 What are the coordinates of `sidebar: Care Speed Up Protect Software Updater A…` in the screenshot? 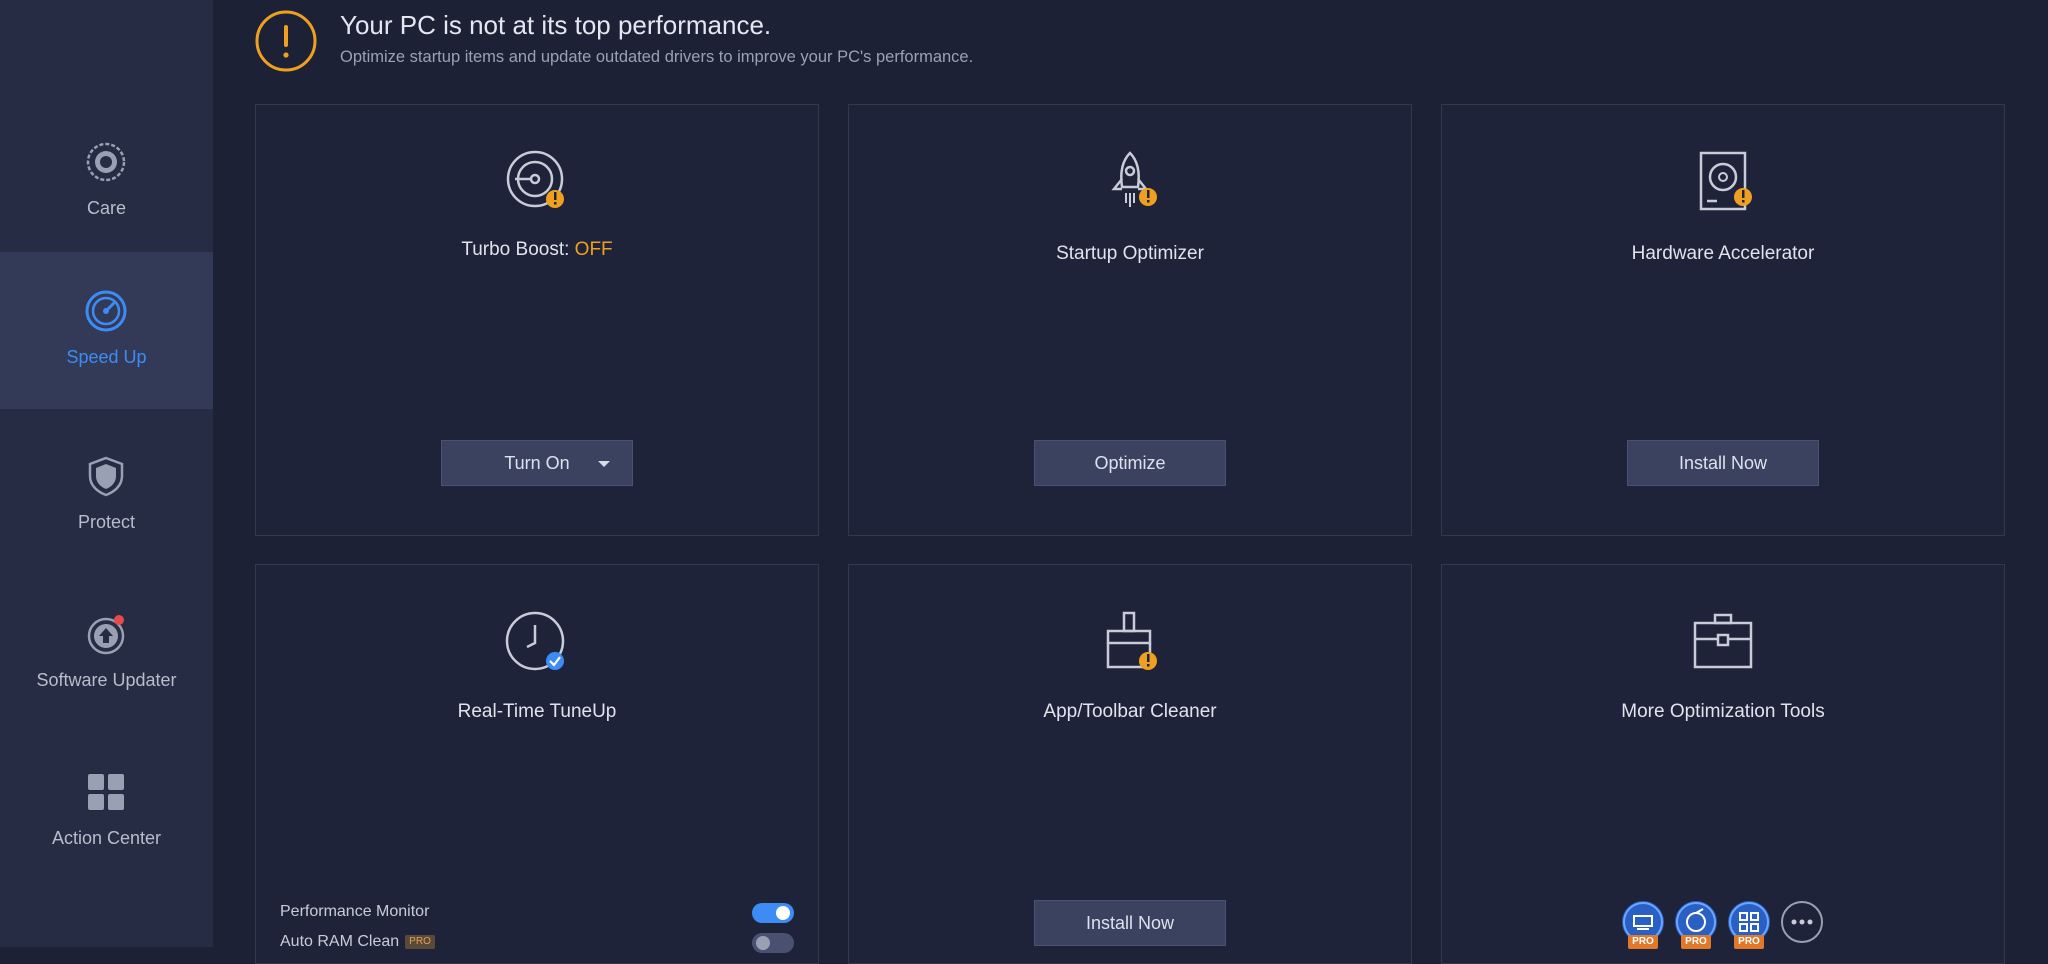 It's located at (106, 473).